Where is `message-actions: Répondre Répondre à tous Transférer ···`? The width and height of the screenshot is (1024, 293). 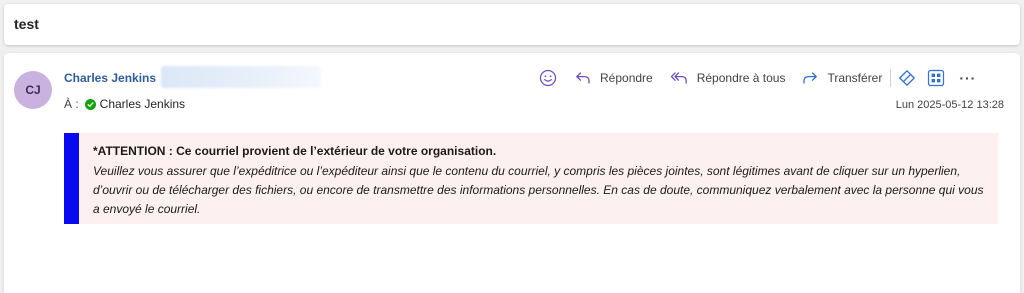 message-actions: Répondre Répondre à tous Transférer ··· is located at coordinates (757, 78).